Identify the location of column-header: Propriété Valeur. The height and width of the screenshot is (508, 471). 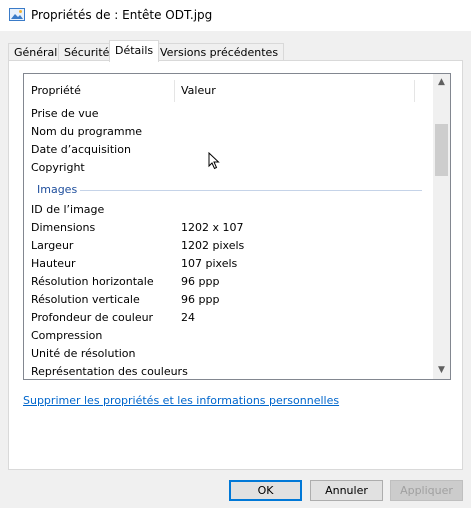
(228, 89).